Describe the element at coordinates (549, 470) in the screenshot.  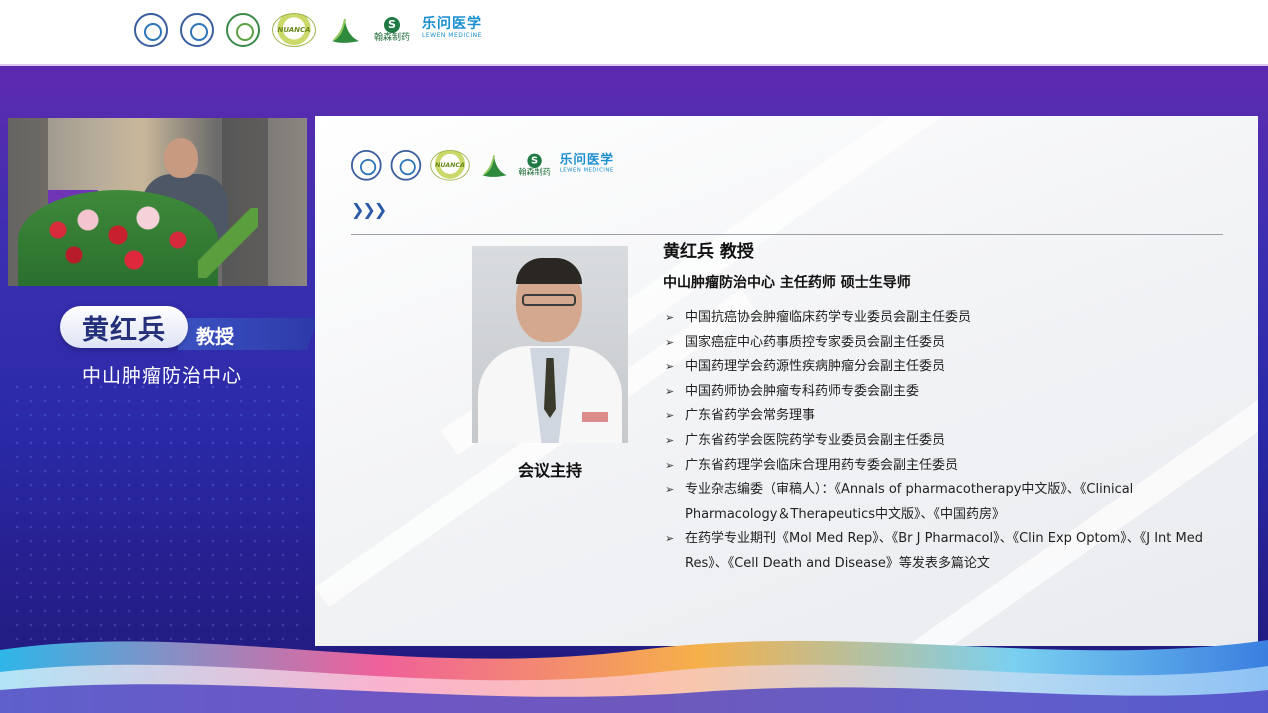
I see `photo-caption: 会议主持` at that location.